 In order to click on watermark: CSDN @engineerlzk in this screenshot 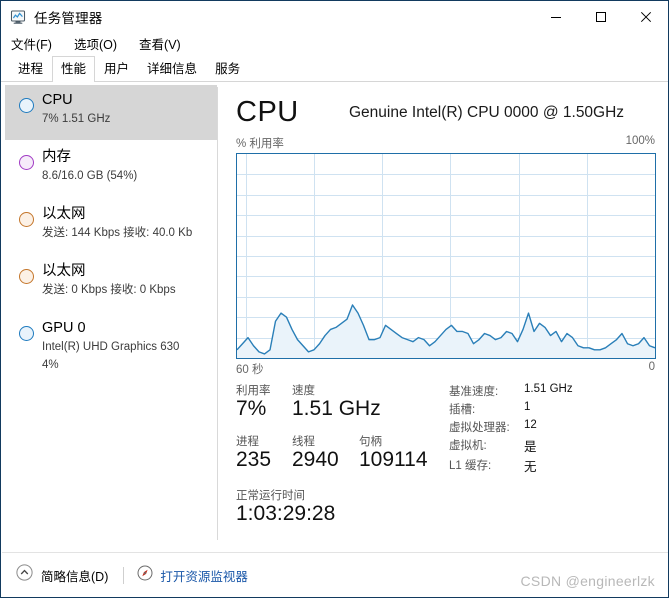, I will do `click(587, 581)`.